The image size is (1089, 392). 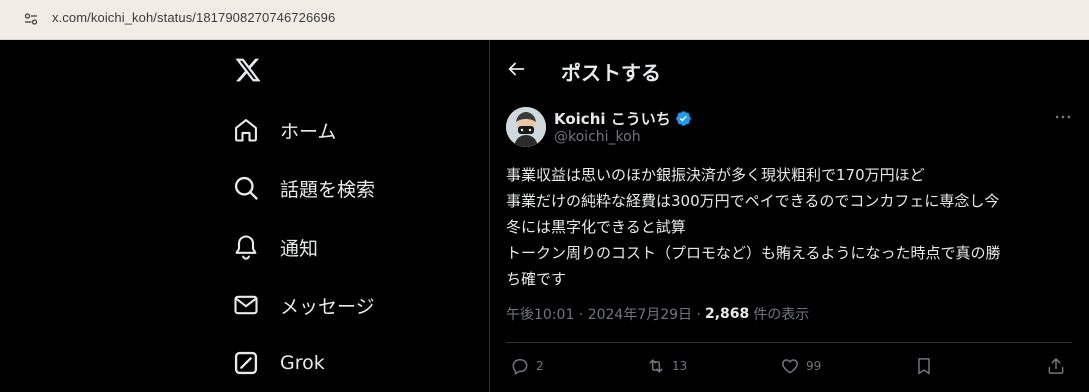 I want to click on heart-icon, so click(x=790, y=366).